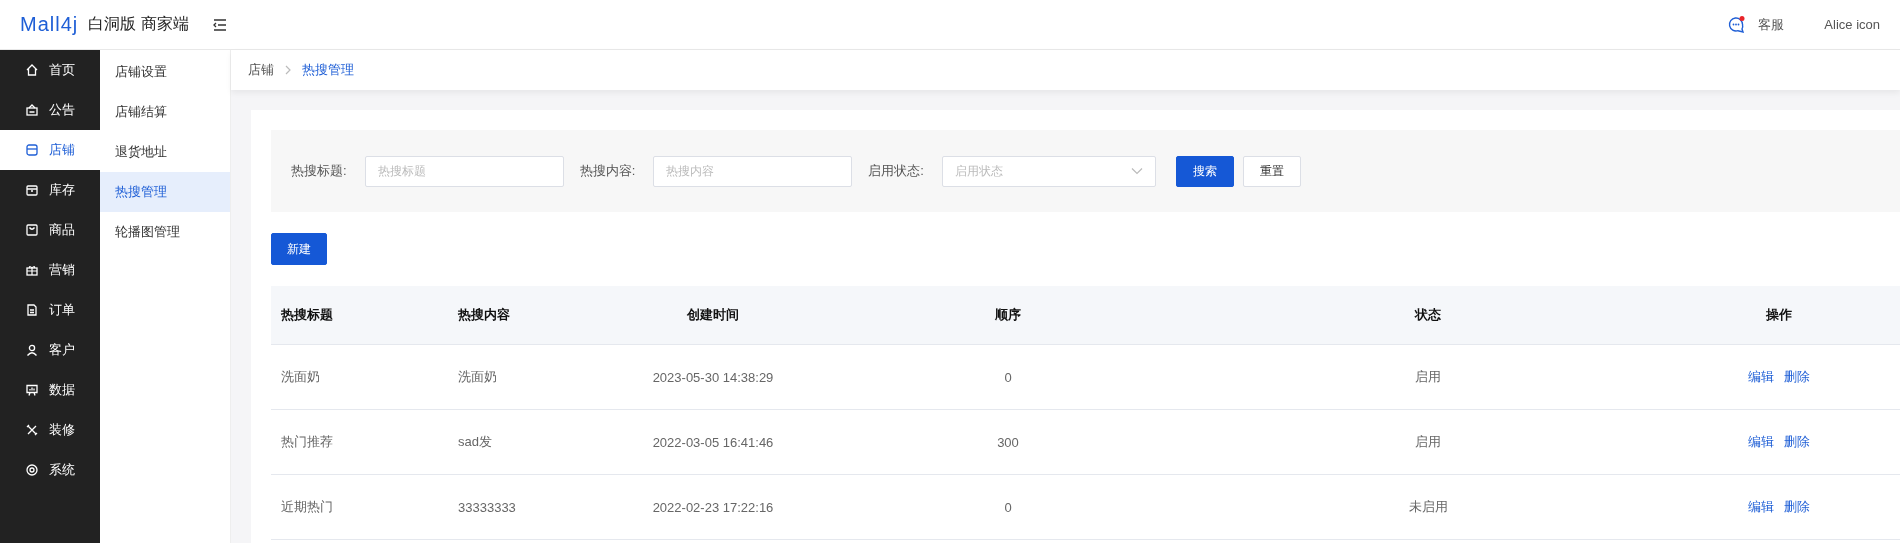 This screenshot has width=1900, height=543. What do you see at coordinates (261, 70) in the screenshot?
I see `breadcrumb-item: 店铺` at bounding box center [261, 70].